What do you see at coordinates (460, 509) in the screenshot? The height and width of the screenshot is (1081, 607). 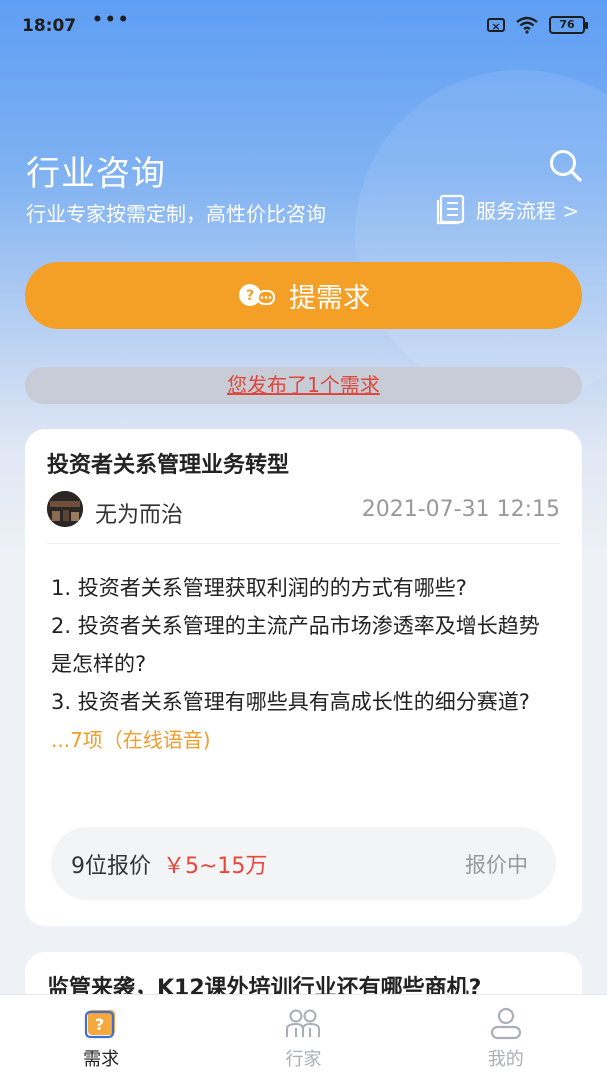 I see `post-time: 2021-07-31 12:15` at bounding box center [460, 509].